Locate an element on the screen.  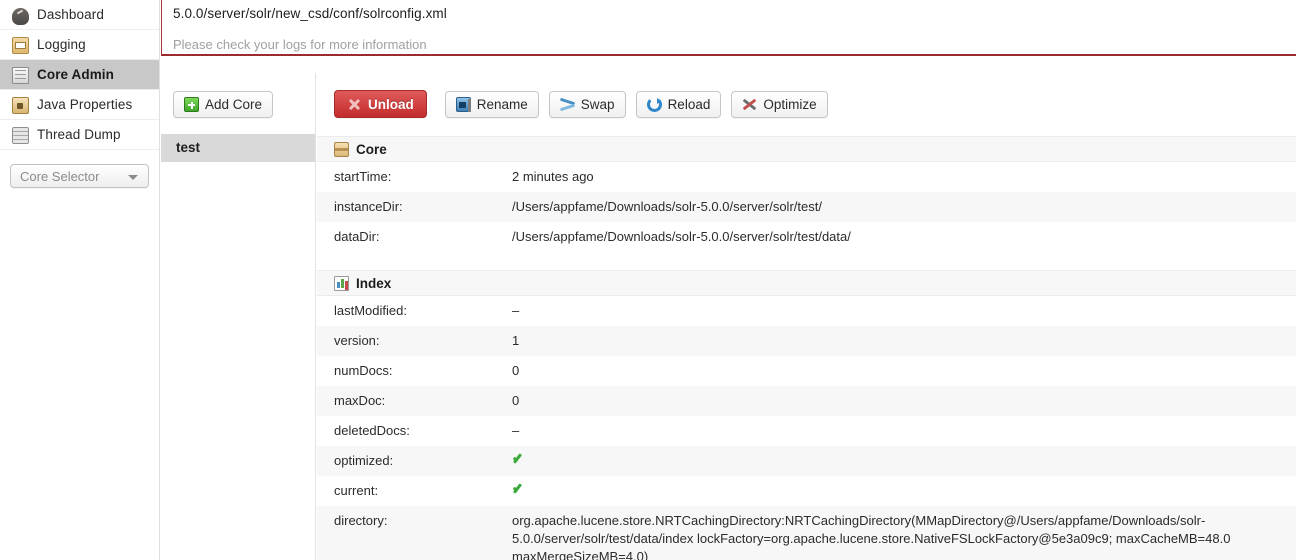
sidebar-item-dashboard: Dashboard is located at coordinates (79, 15).